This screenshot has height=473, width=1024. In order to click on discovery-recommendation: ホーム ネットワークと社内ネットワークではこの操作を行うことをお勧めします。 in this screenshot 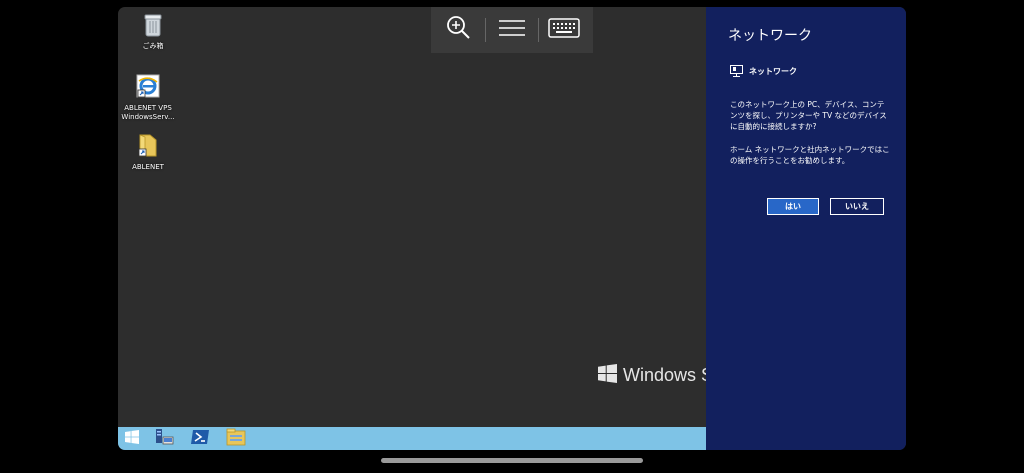, I will do `click(810, 155)`.